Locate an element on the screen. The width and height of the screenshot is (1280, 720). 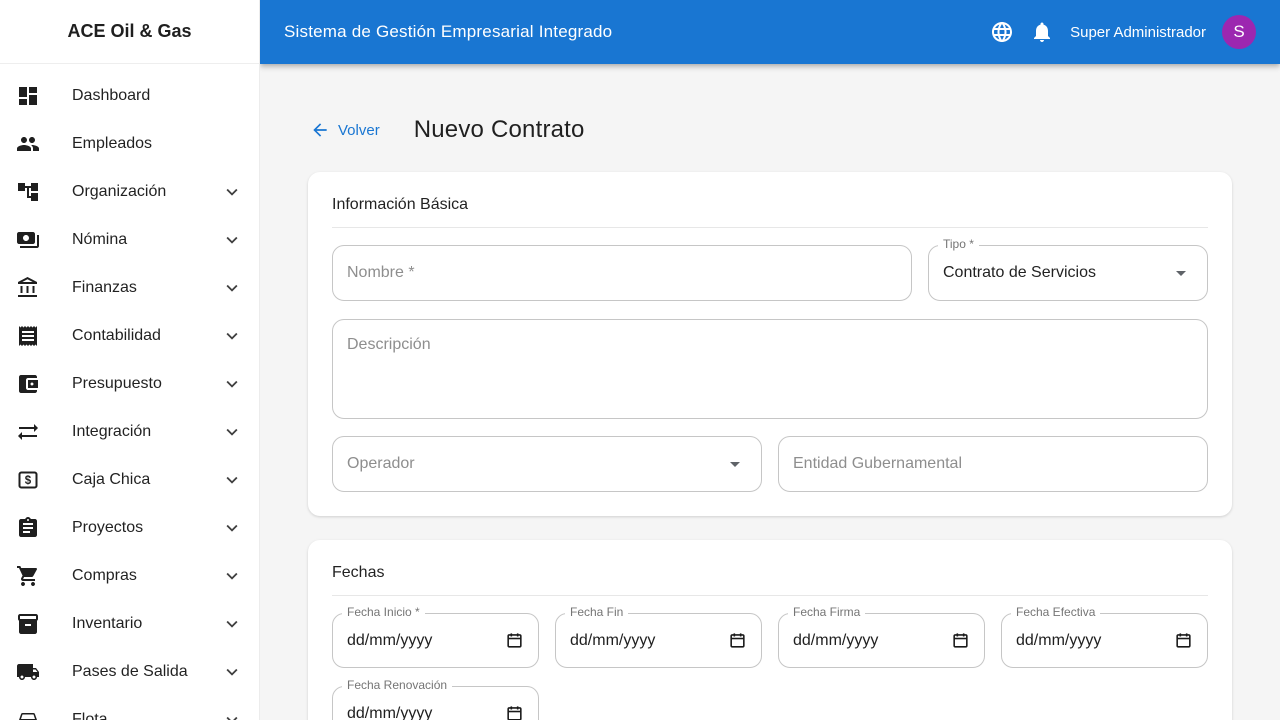
sidebar-item-label: Flota is located at coordinates (90, 715).